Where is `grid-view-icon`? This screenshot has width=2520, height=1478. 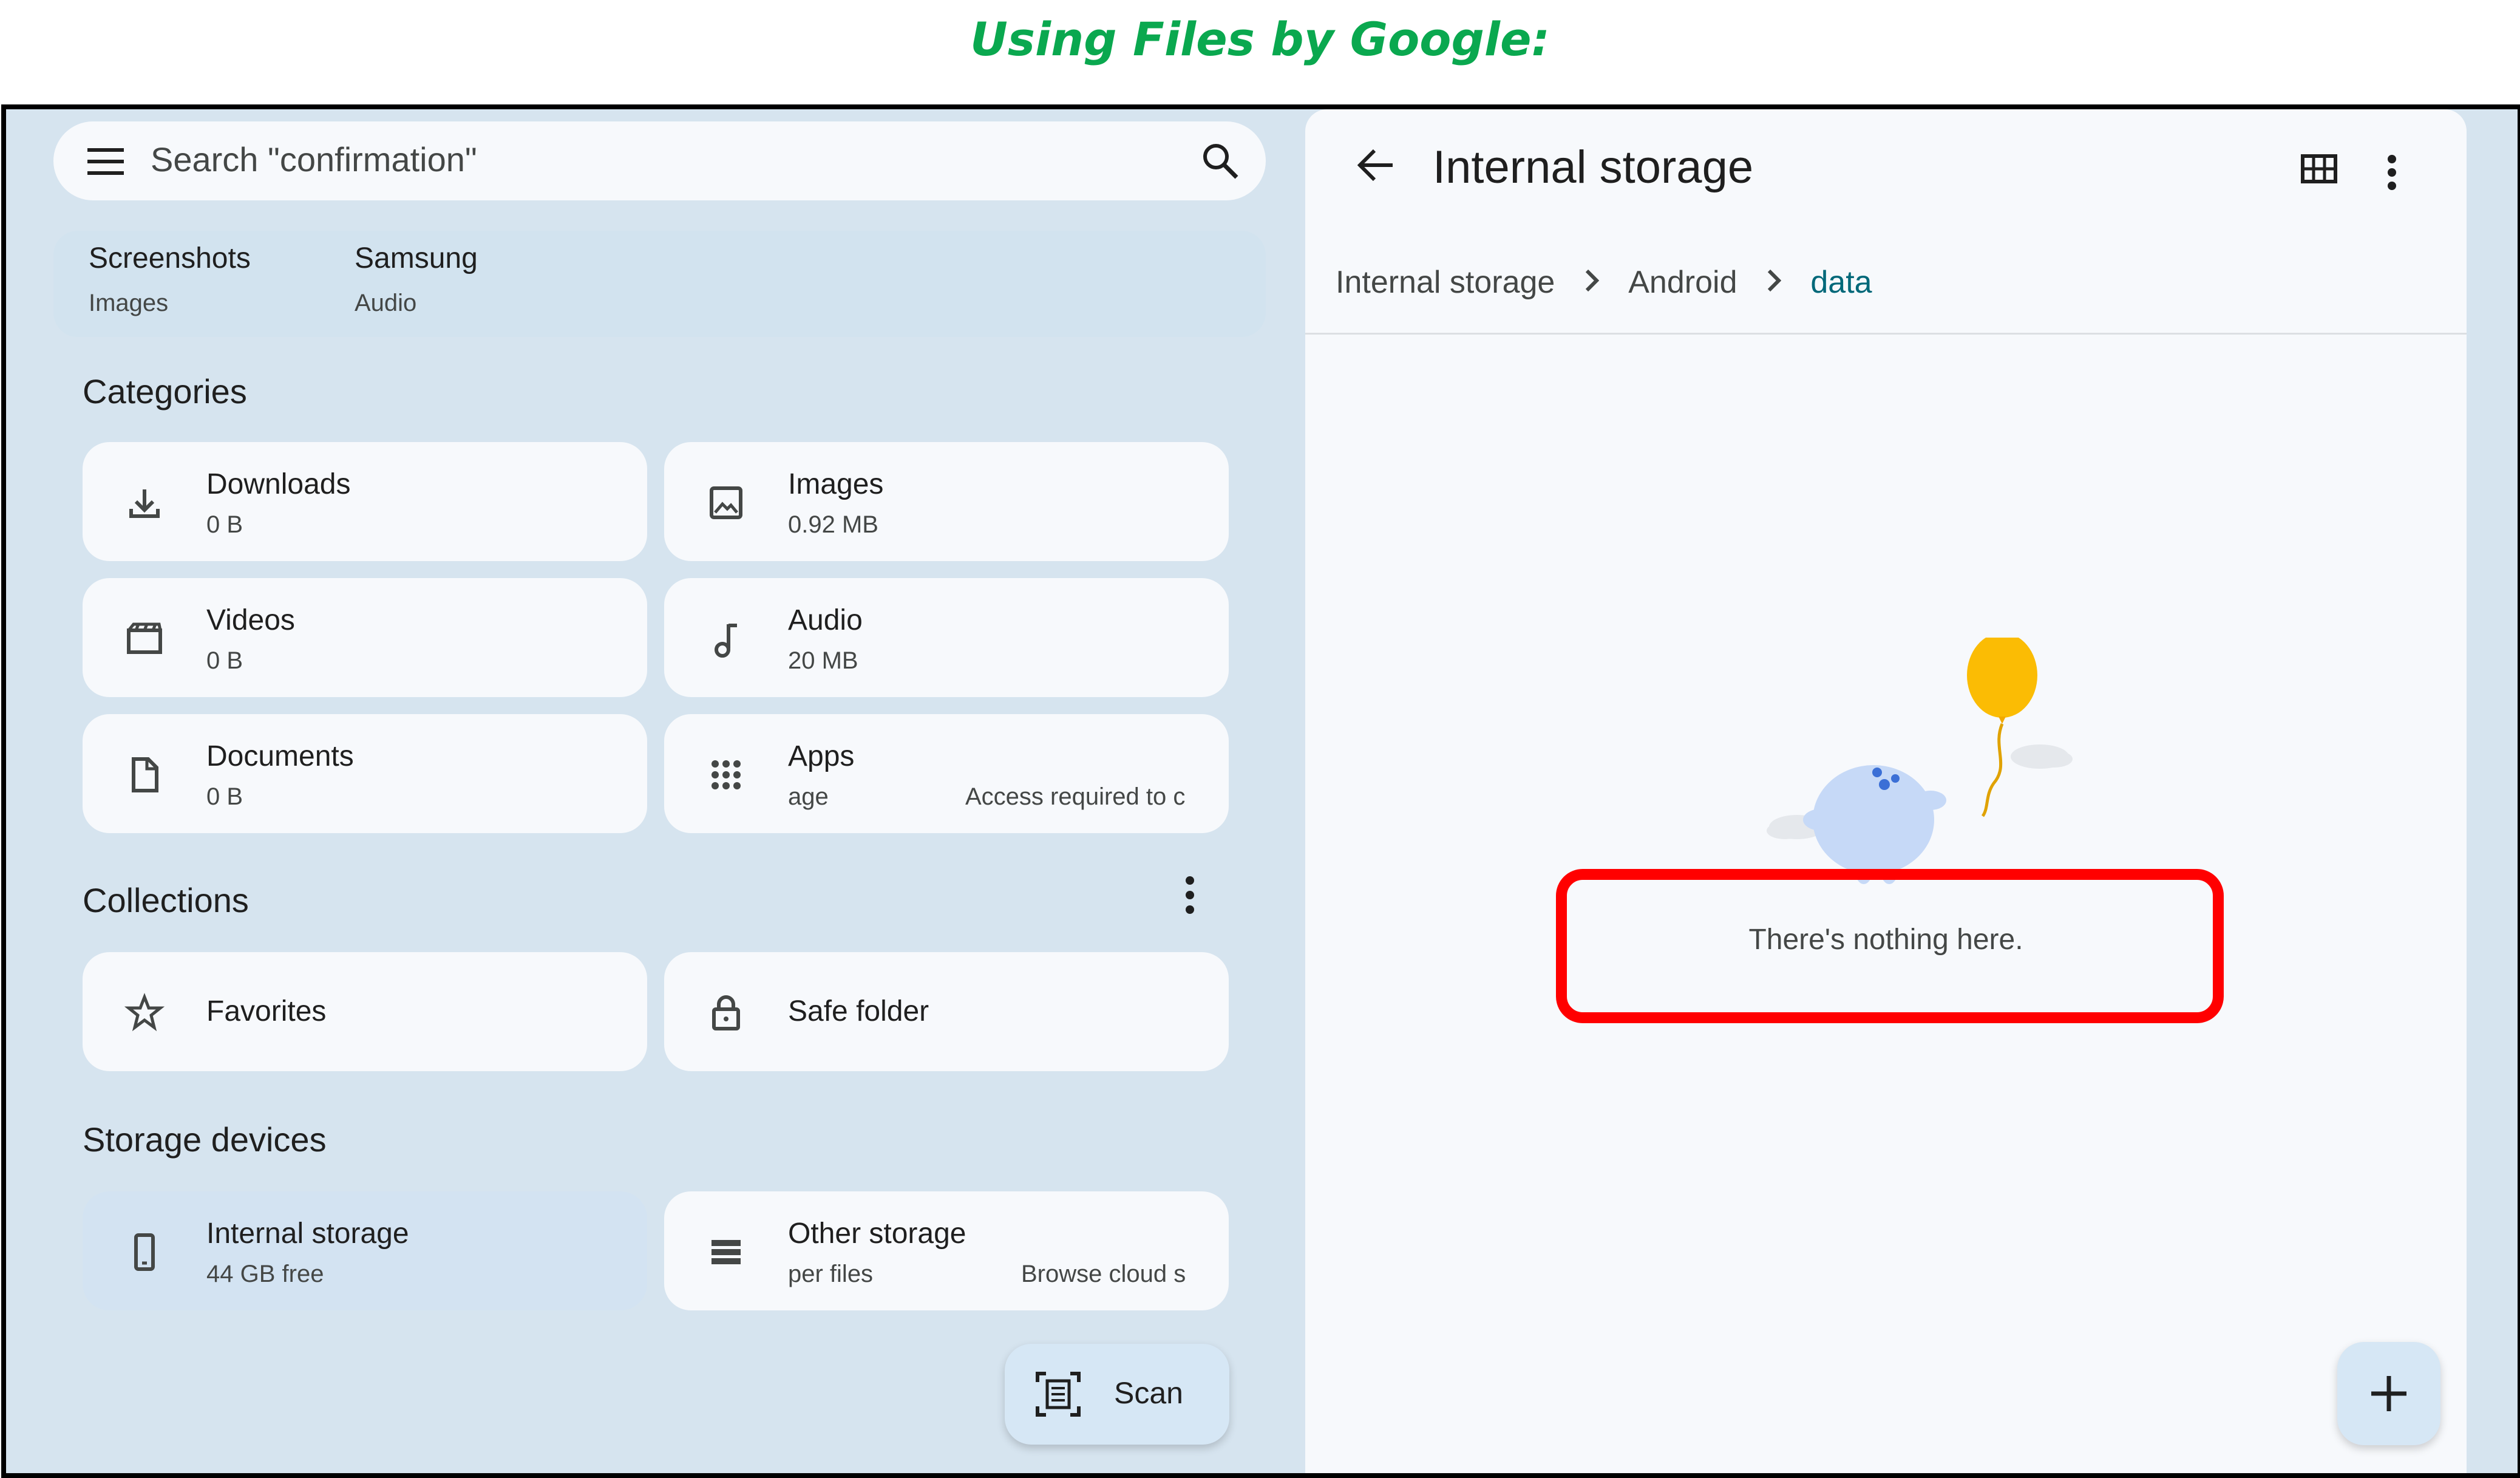
grid-view-icon is located at coordinates (2319, 168).